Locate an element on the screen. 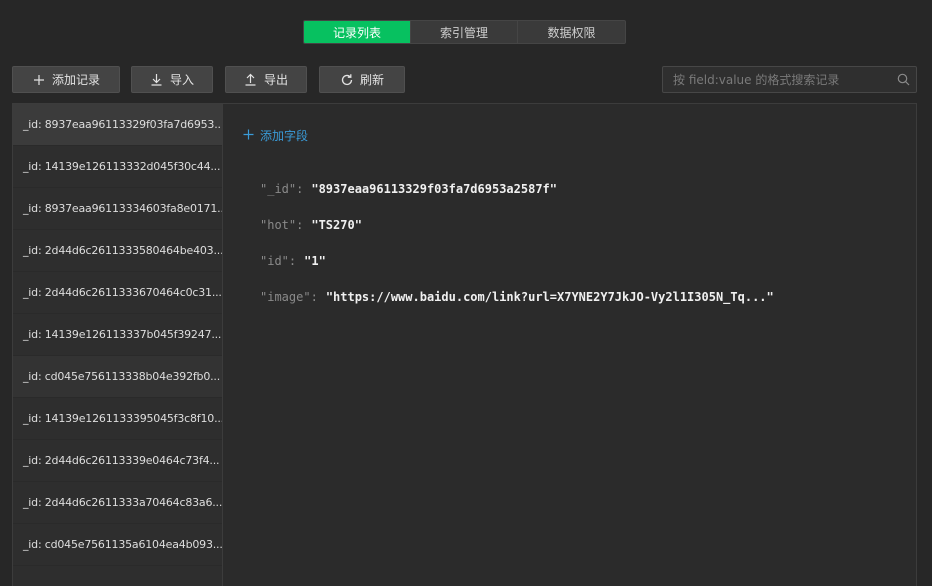 This screenshot has width=932, height=586. add-field-label: 添加字段 is located at coordinates (284, 136).